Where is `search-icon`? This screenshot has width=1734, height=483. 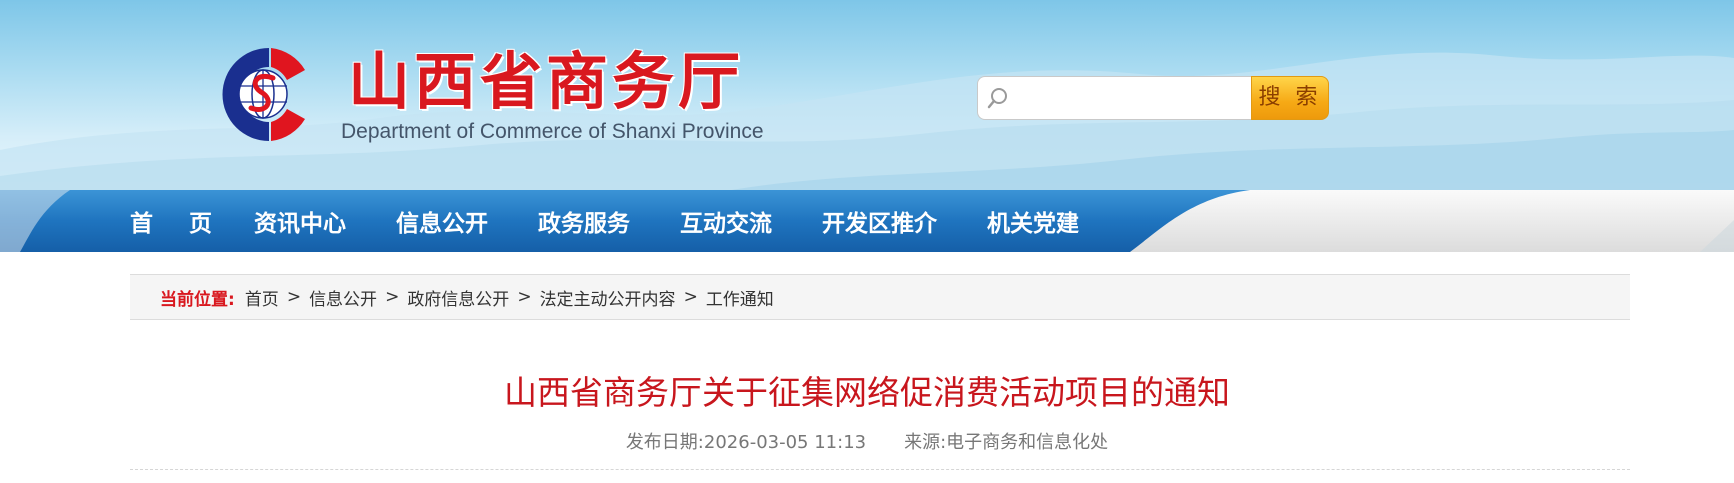
search-icon is located at coordinates (997, 98).